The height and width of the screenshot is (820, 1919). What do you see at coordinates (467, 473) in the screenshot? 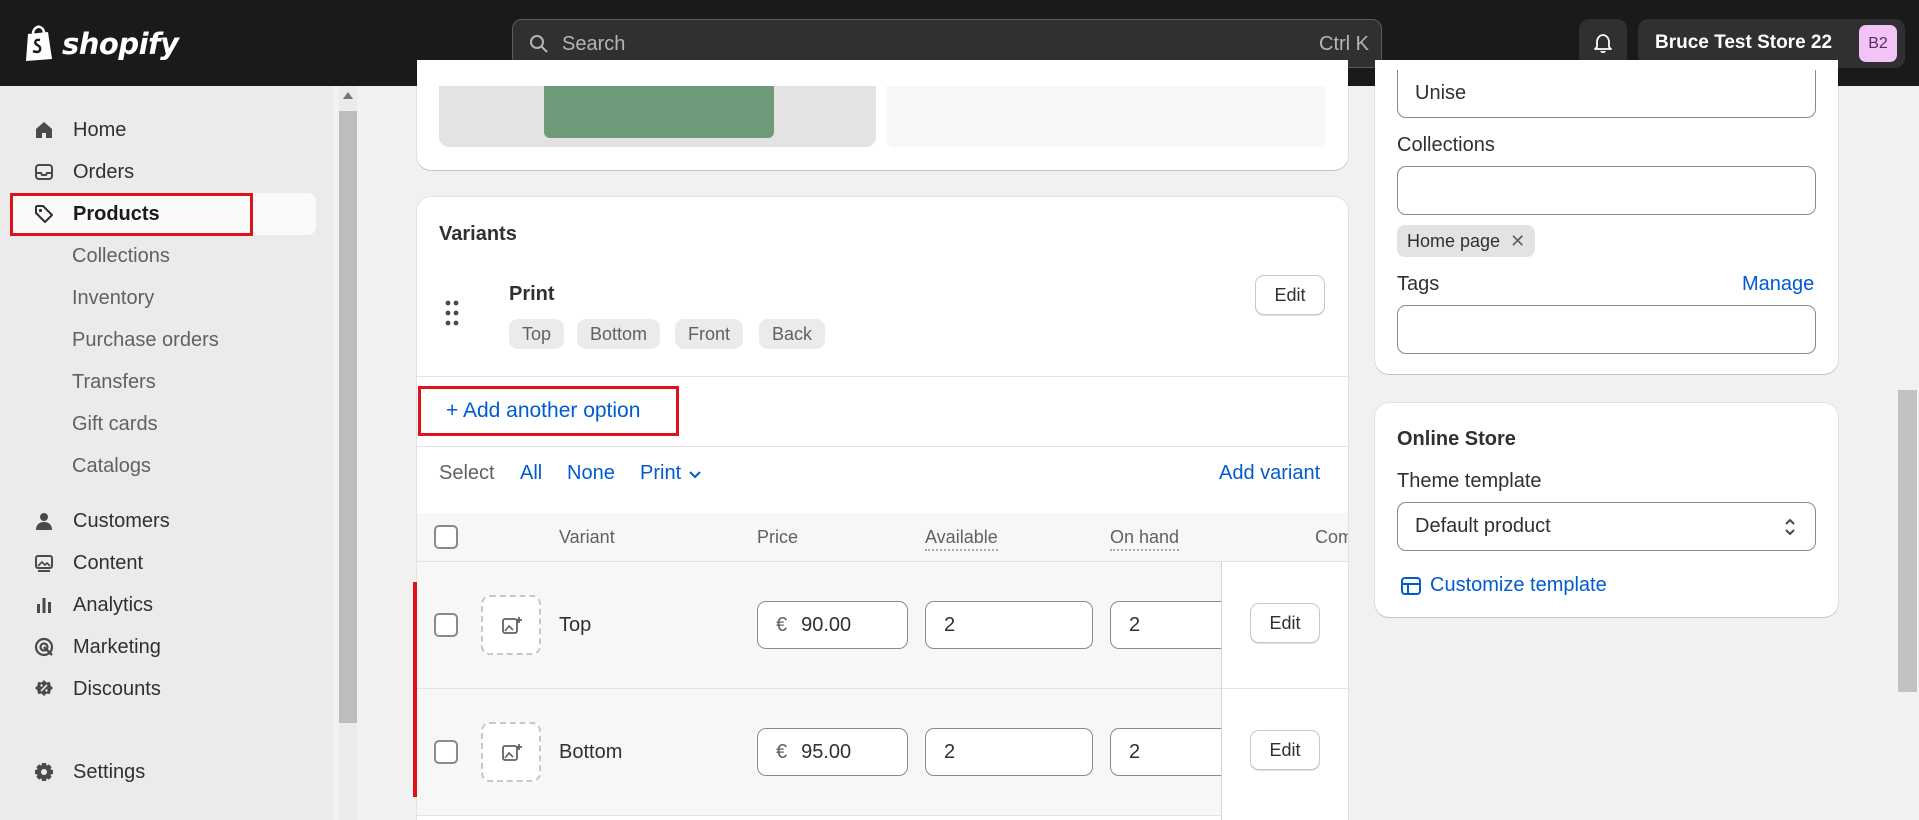
I see `select-label: Select` at bounding box center [467, 473].